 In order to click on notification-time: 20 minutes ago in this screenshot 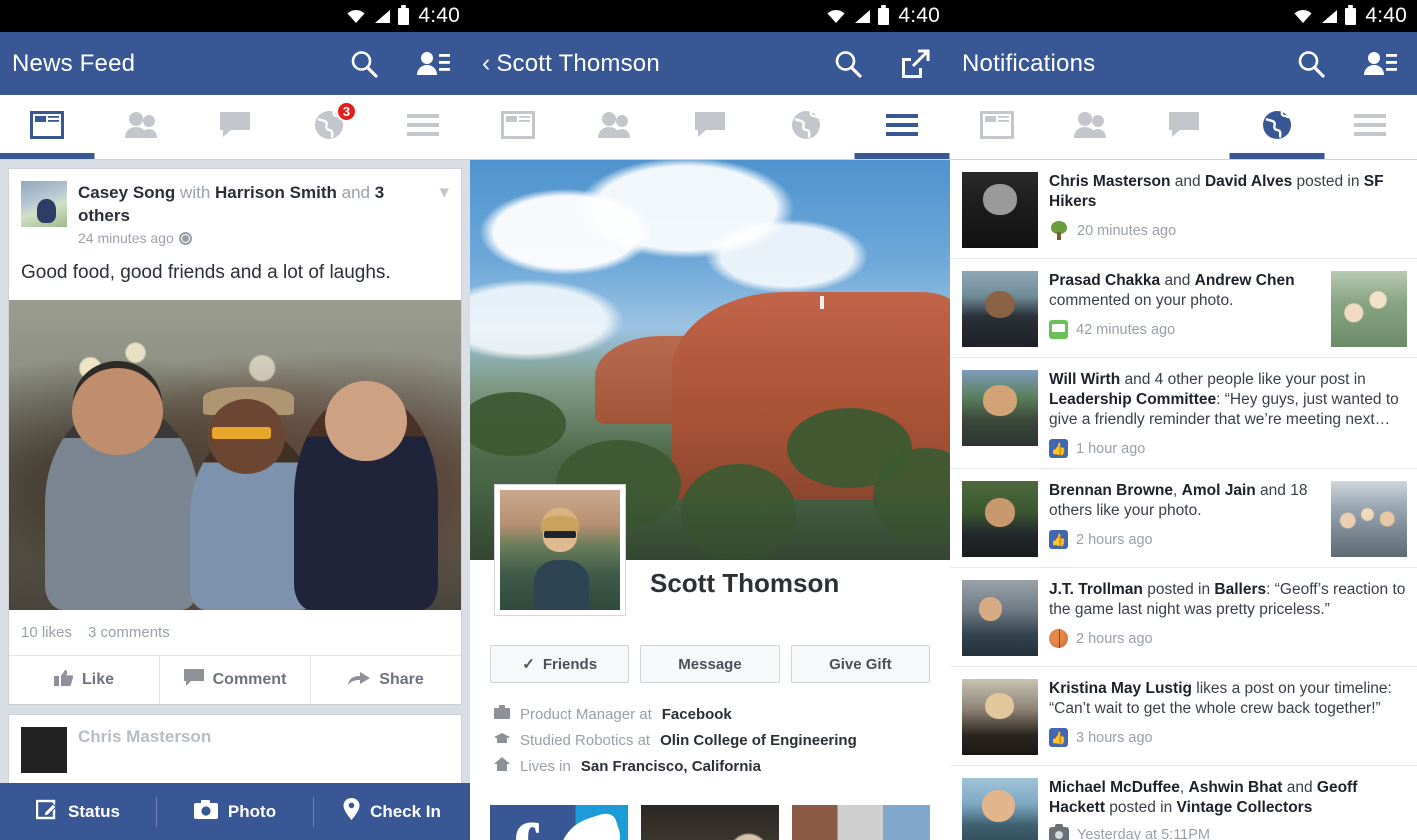, I will do `click(1127, 230)`.